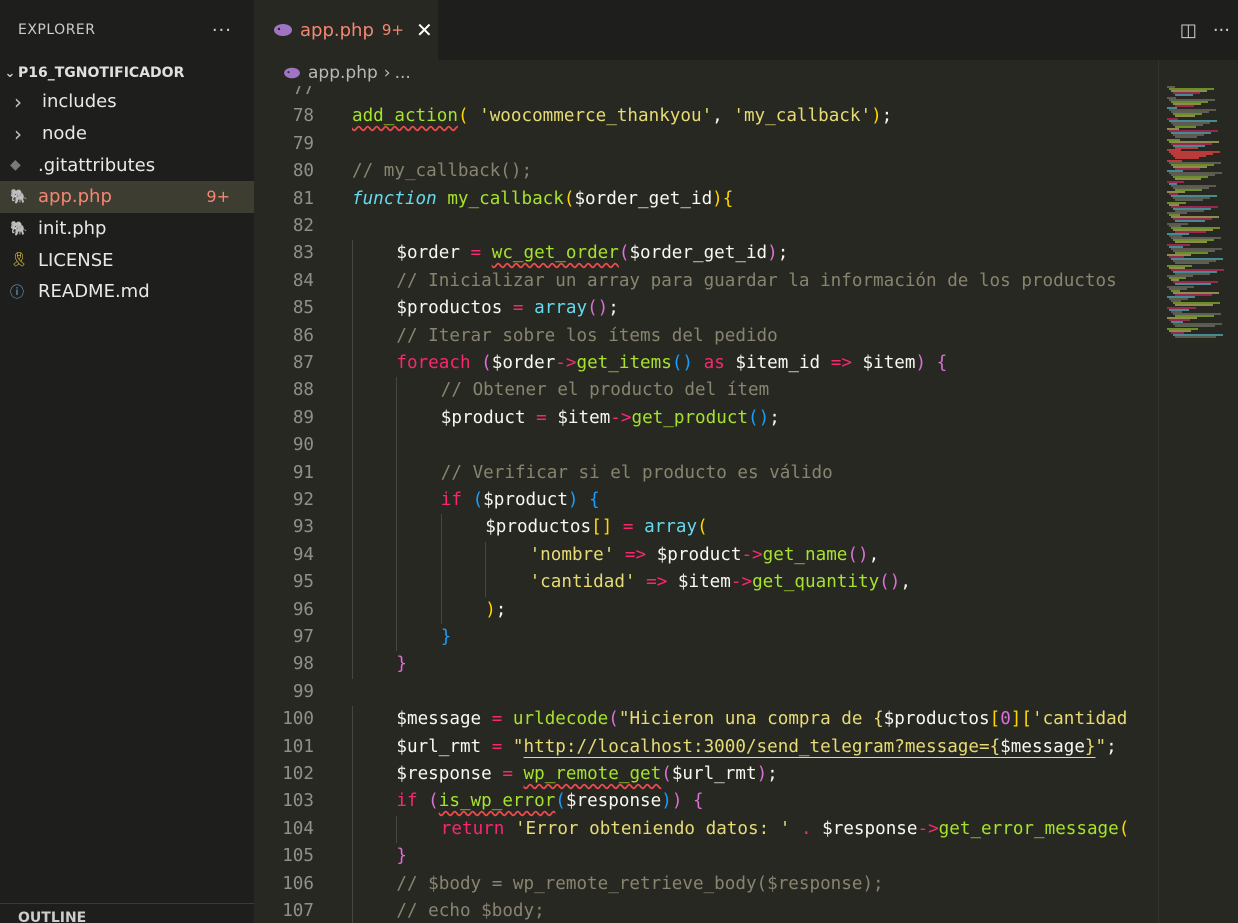 The width and height of the screenshot is (1238, 923). I want to click on code-text: // my_callback();, so click(442, 171).